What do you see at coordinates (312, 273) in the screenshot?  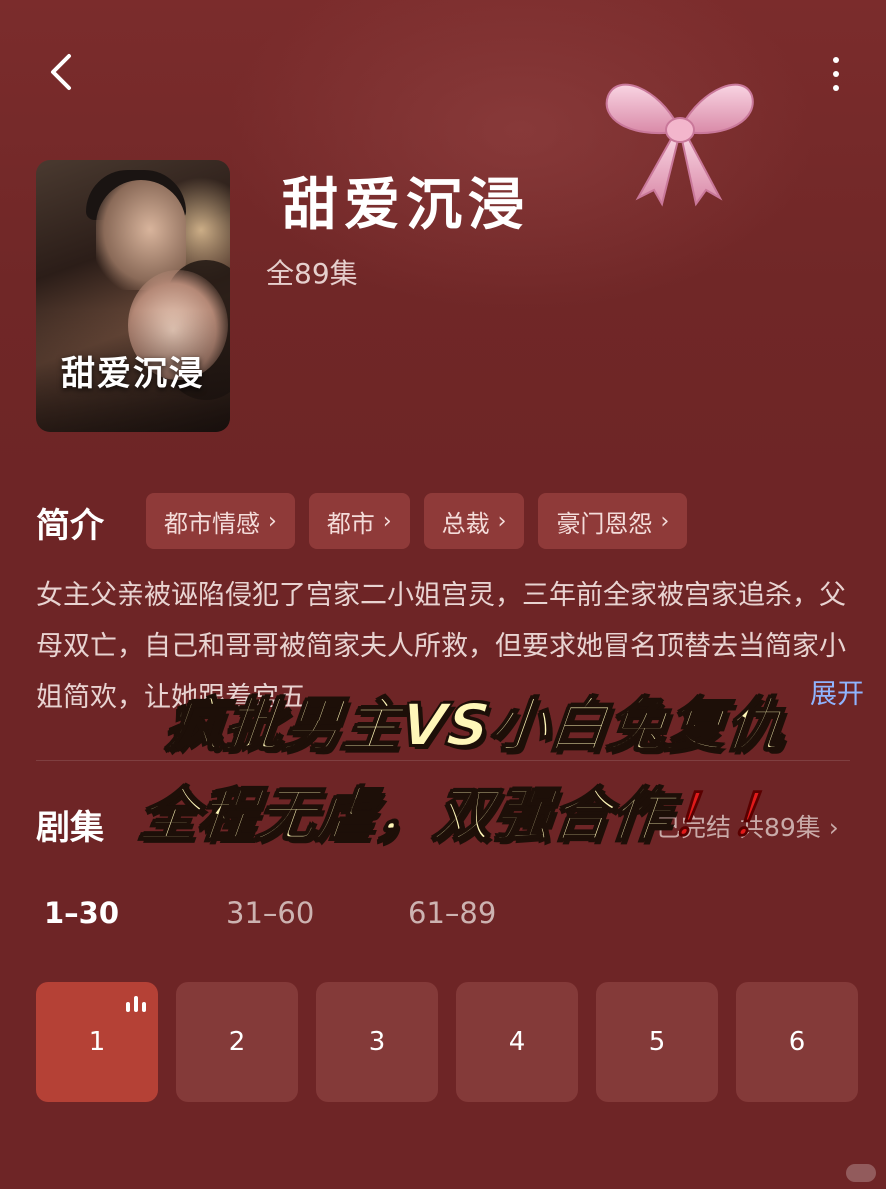 I see `episode-total: 全89集` at bounding box center [312, 273].